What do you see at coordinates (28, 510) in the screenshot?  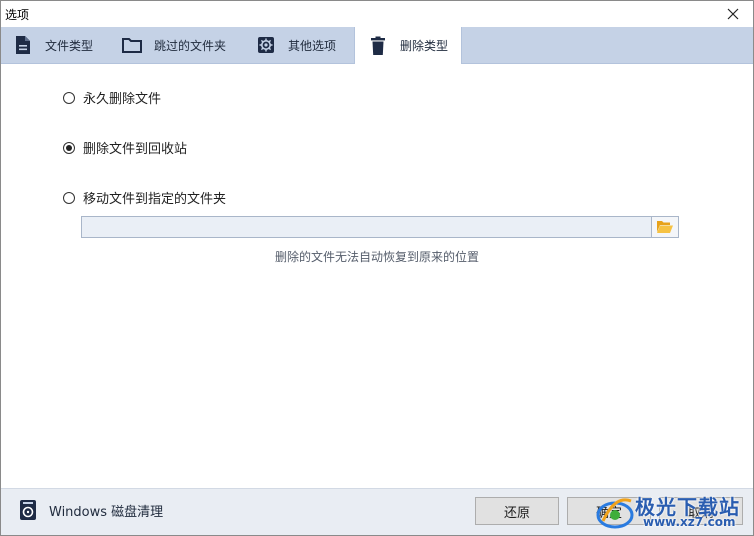 I see `disk-cleanup-icon` at bounding box center [28, 510].